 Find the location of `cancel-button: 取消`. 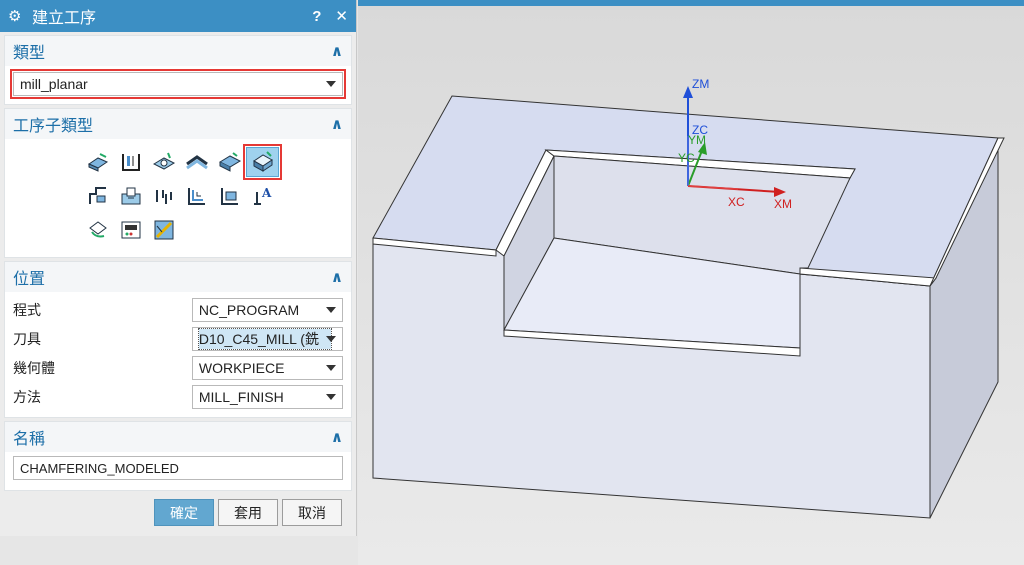

cancel-button: 取消 is located at coordinates (312, 512).